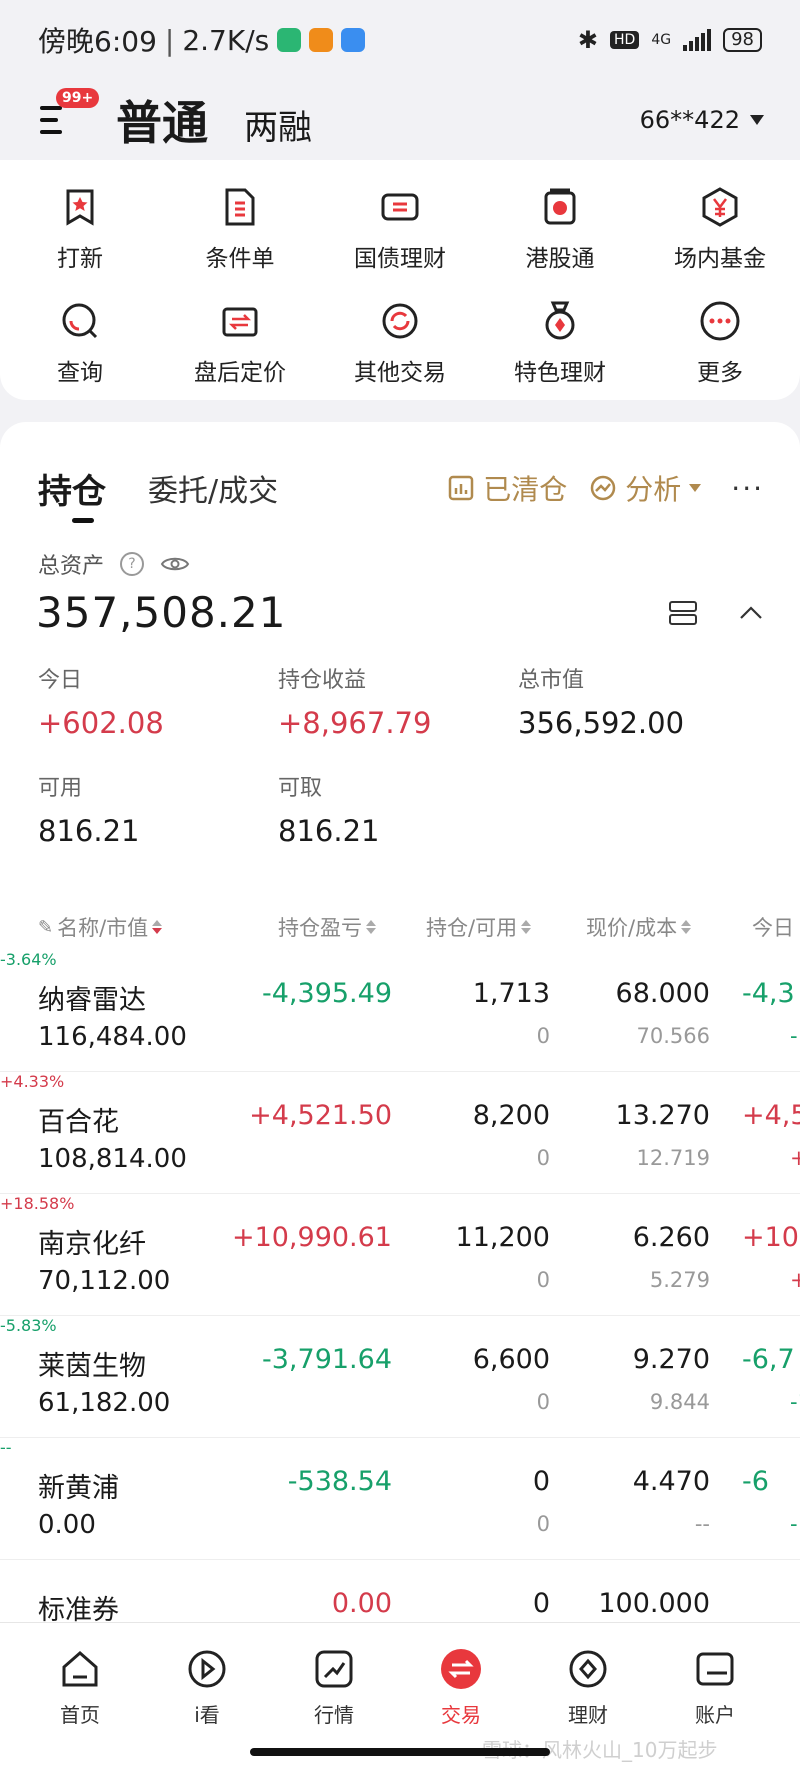 This screenshot has width=800, height=1778. Describe the element at coordinates (92, 1244) in the screenshot. I see `cell-name: 南京化纤` at that location.